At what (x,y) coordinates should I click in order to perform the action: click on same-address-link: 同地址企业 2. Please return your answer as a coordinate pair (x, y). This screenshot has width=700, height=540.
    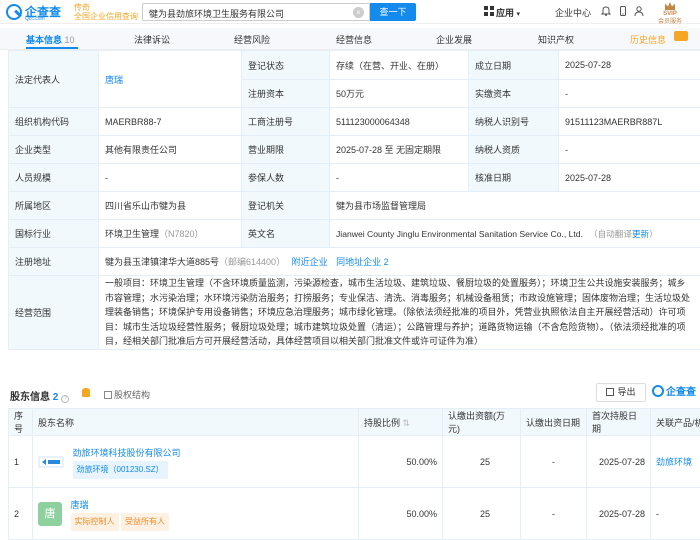
    Looking at the image, I should click on (362, 262).